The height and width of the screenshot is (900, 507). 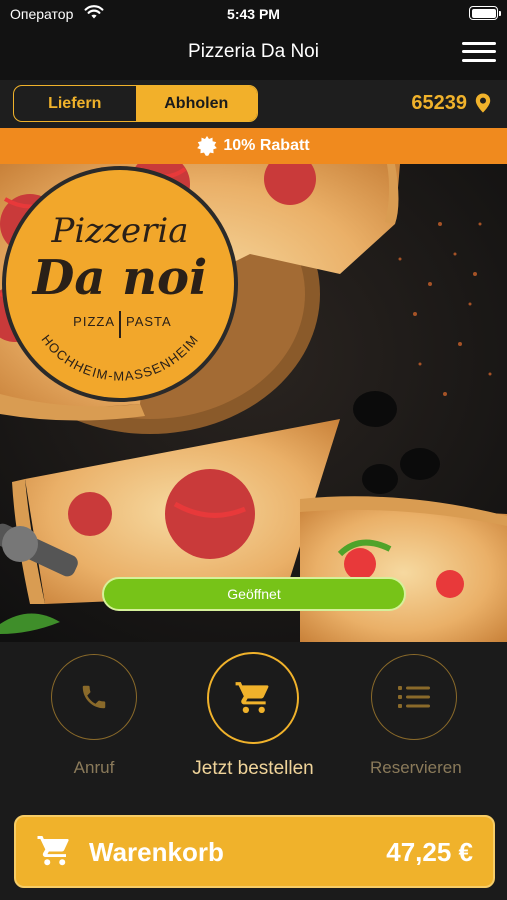 What do you see at coordinates (479, 52) in the screenshot?
I see `hamburger-menu-icon` at bounding box center [479, 52].